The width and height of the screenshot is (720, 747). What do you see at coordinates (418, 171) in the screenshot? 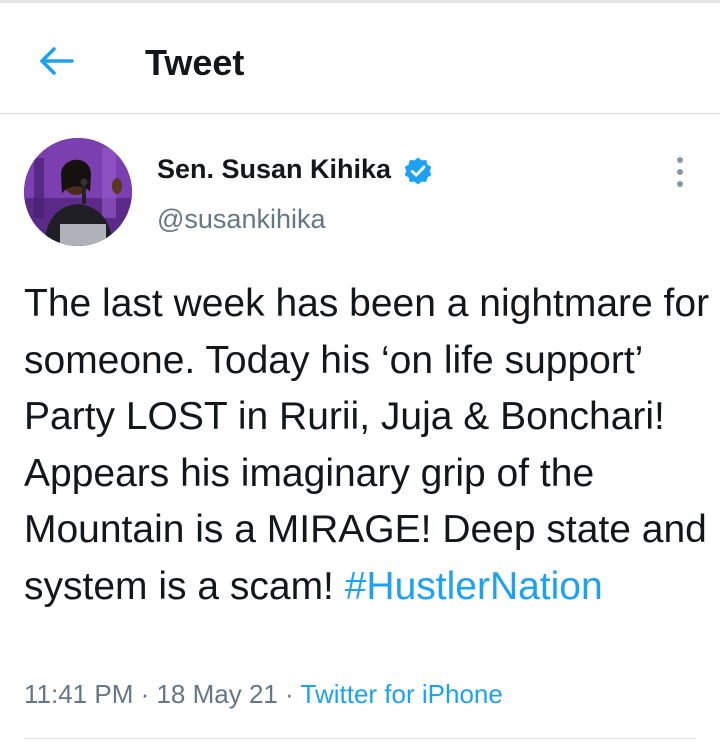
I see `verified-badge-icon` at bounding box center [418, 171].